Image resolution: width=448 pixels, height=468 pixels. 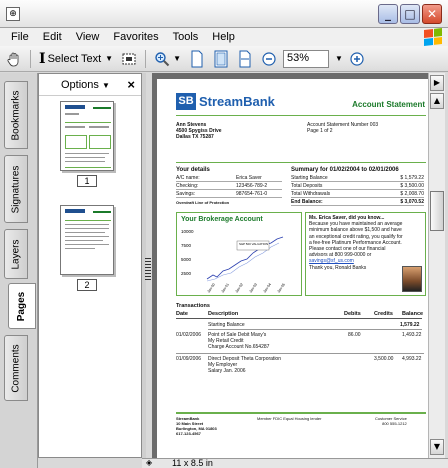 I want to click on thumbnail-box, so click(x=76, y=142).